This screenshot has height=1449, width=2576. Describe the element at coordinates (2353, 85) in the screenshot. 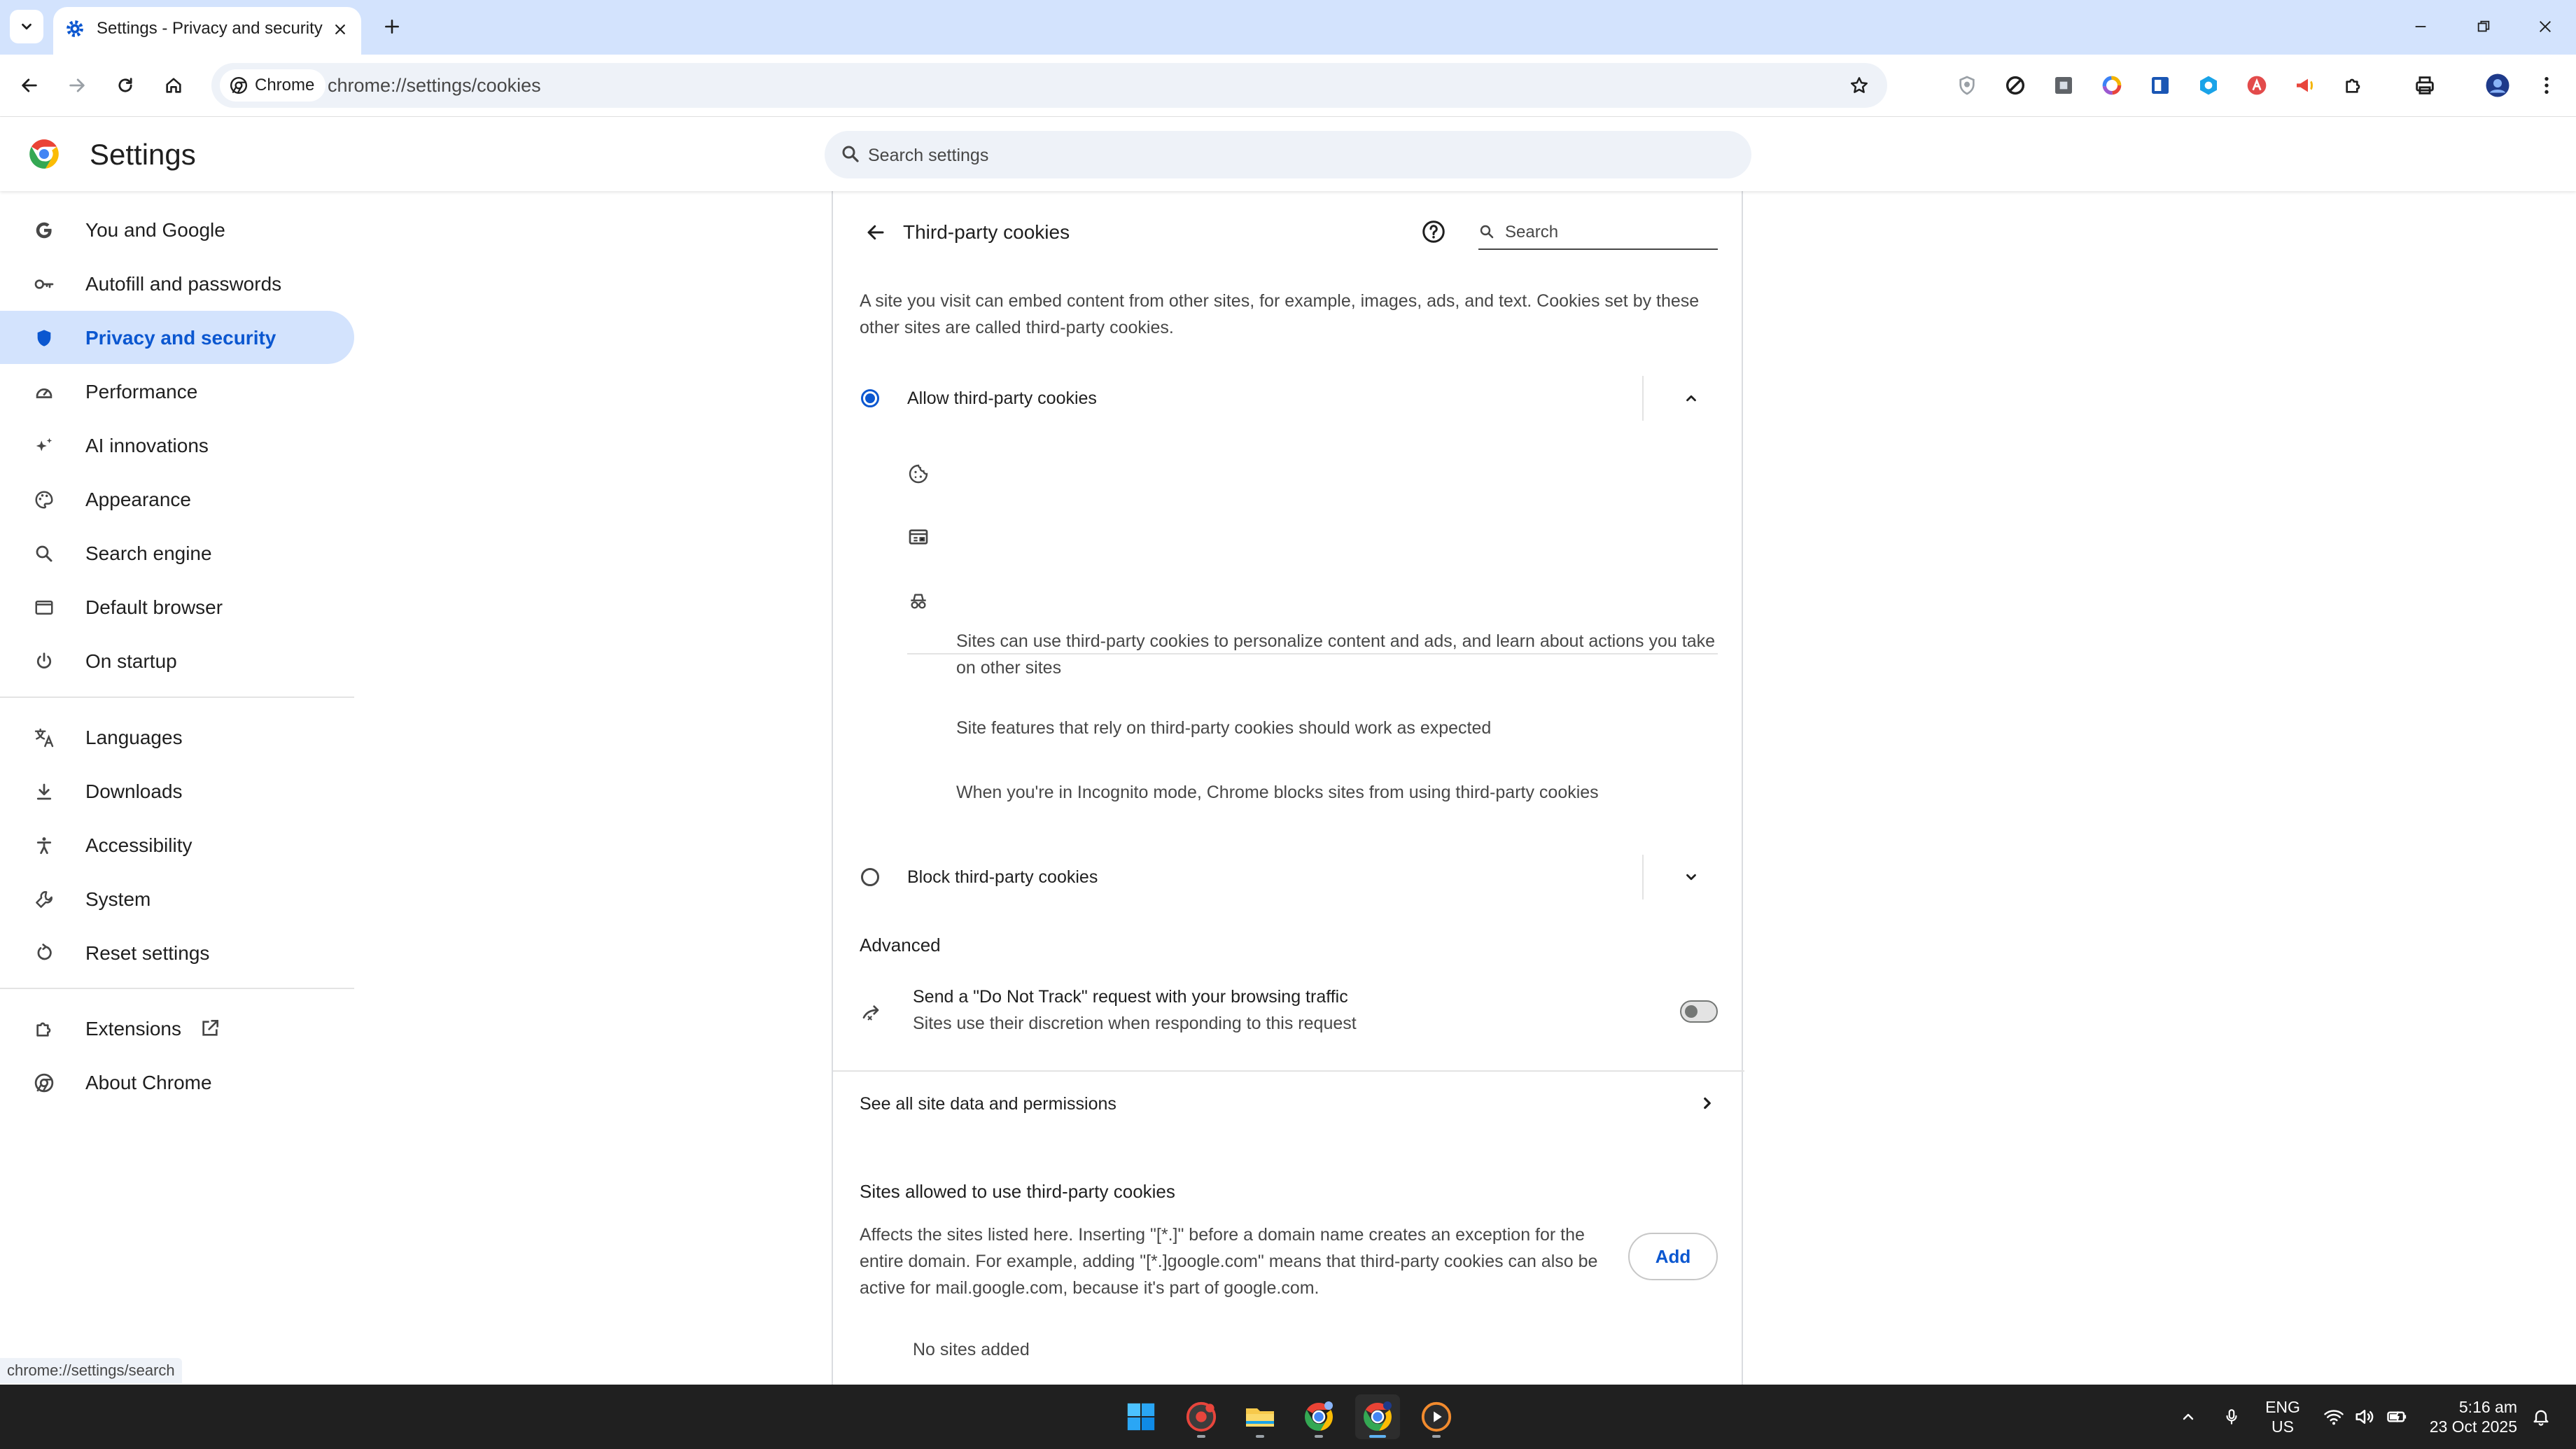

I see `extensions-menu-button` at that location.